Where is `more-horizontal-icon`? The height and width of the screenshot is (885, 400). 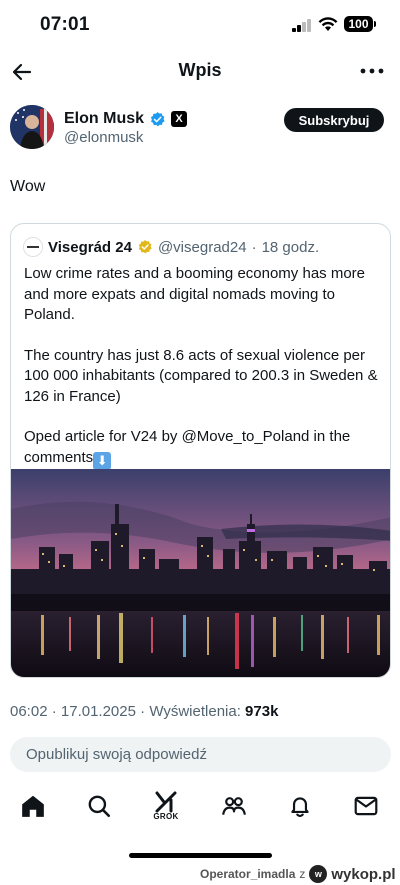 more-horizontal-icon is located at coordinates (372, 71).